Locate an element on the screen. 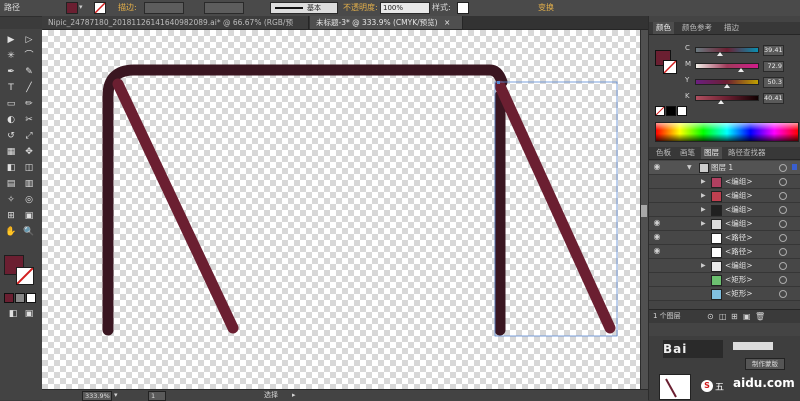 This screenshot has height=401, width=800. opacity-label: 不透明度: is located at coordinates (360, 7).